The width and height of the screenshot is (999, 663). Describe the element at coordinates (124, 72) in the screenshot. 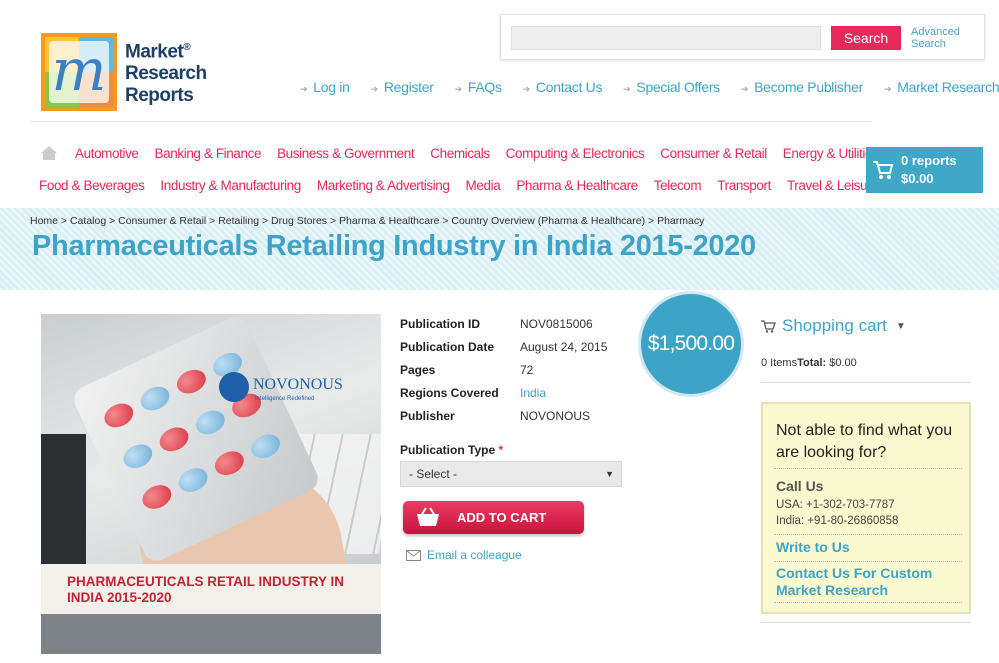

I see `site-logo: m Market® Research Reports` at that location.